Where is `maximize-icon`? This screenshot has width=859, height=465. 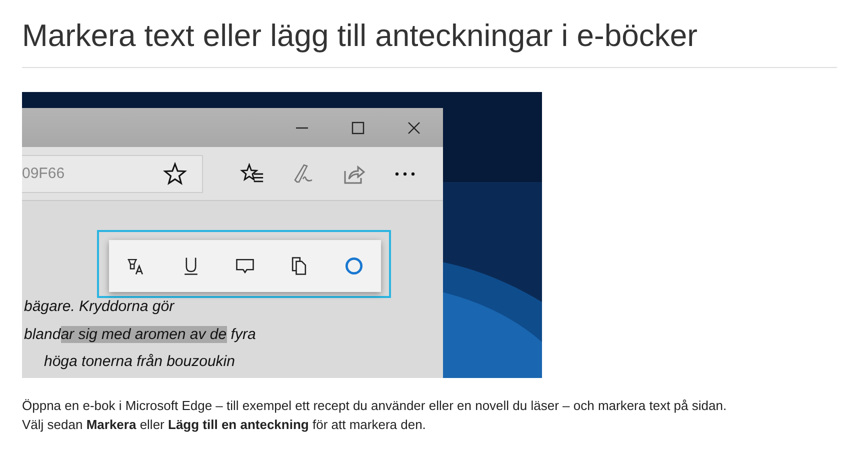 maximize-icon is located at coordinates (358, 127).